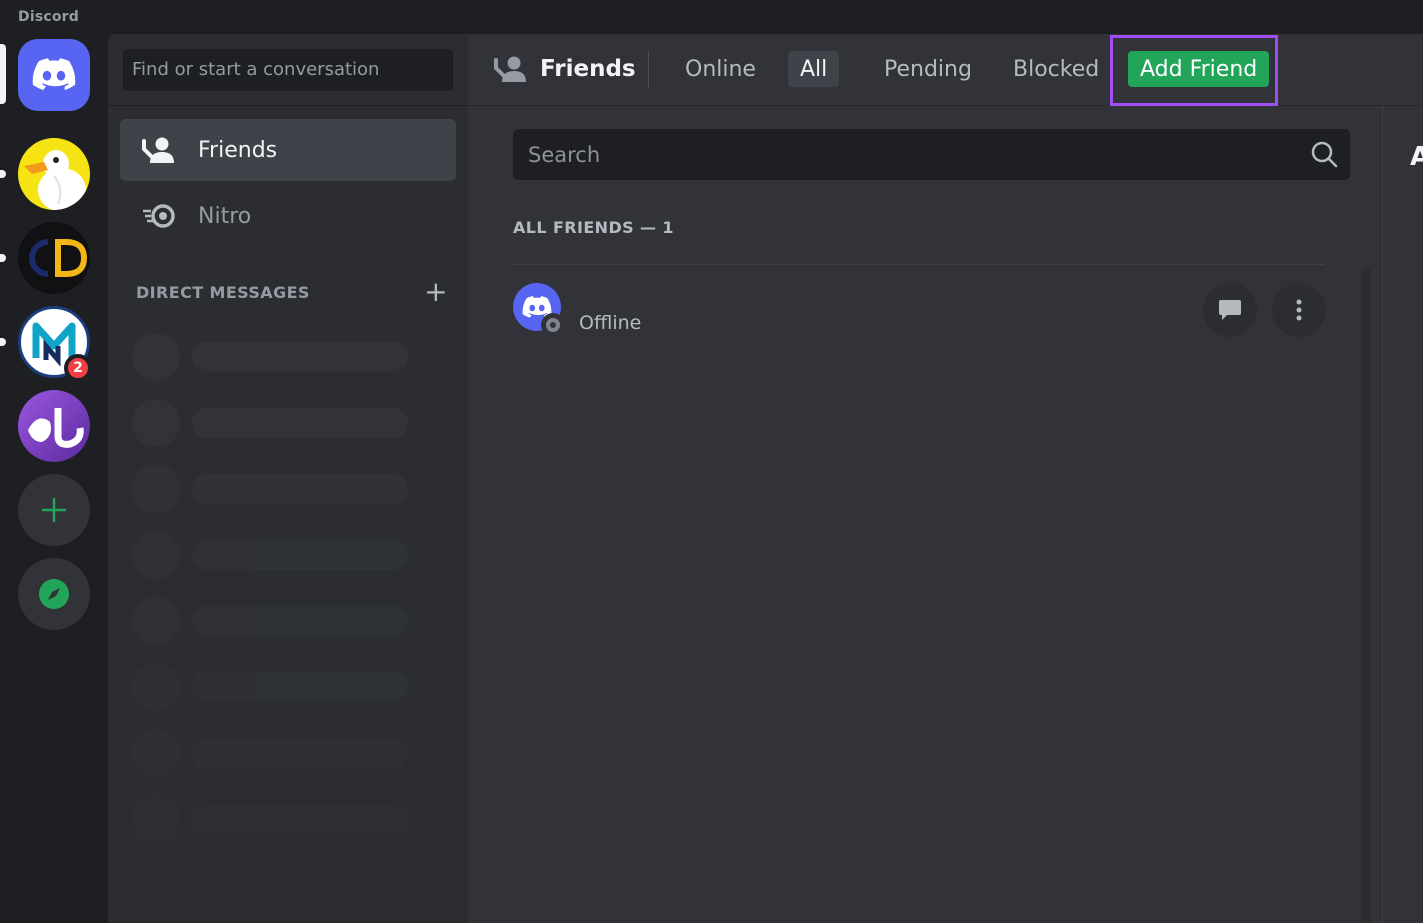  I want to click on find-conversation-input: Find or start a conversation, so click(288, 69).